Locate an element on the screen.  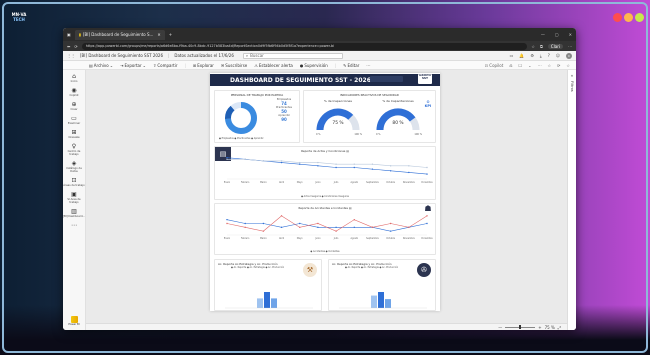
subscribe-button: ✉ Suscribirse is located at coordinates (234, 65).